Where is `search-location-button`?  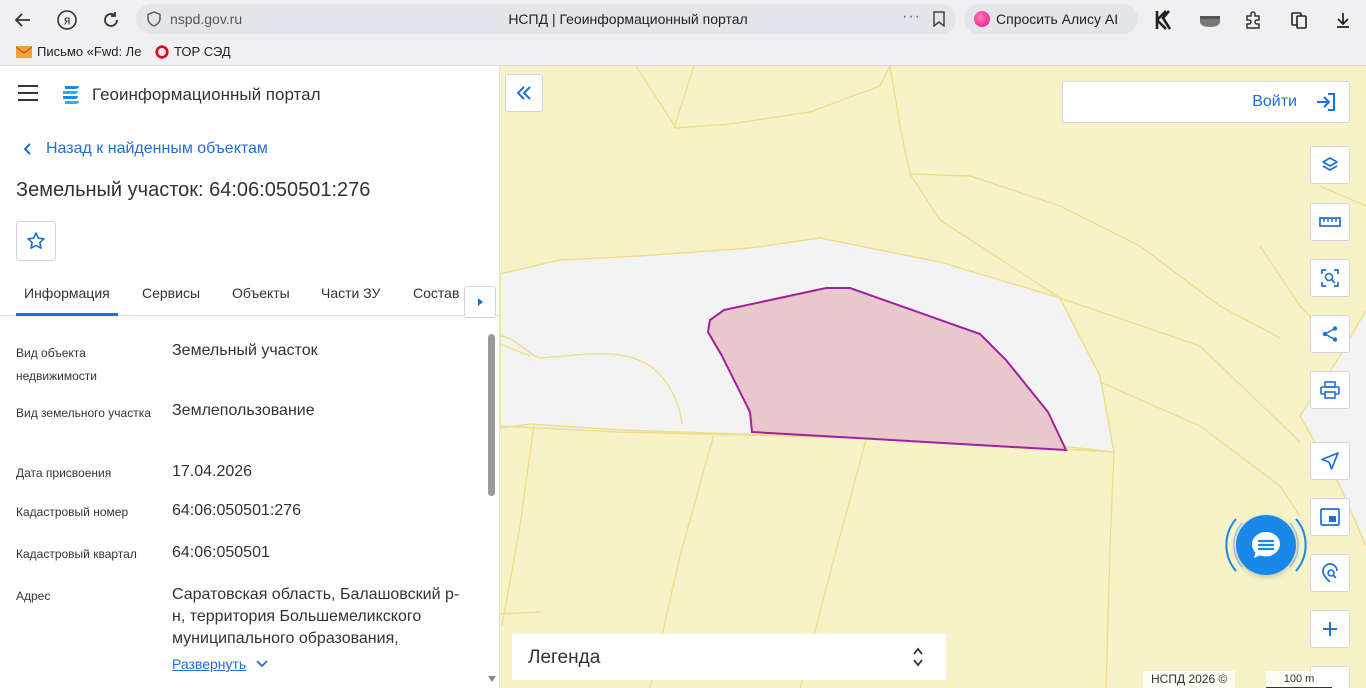
search-location-button is located at coordinates (1330, 573).